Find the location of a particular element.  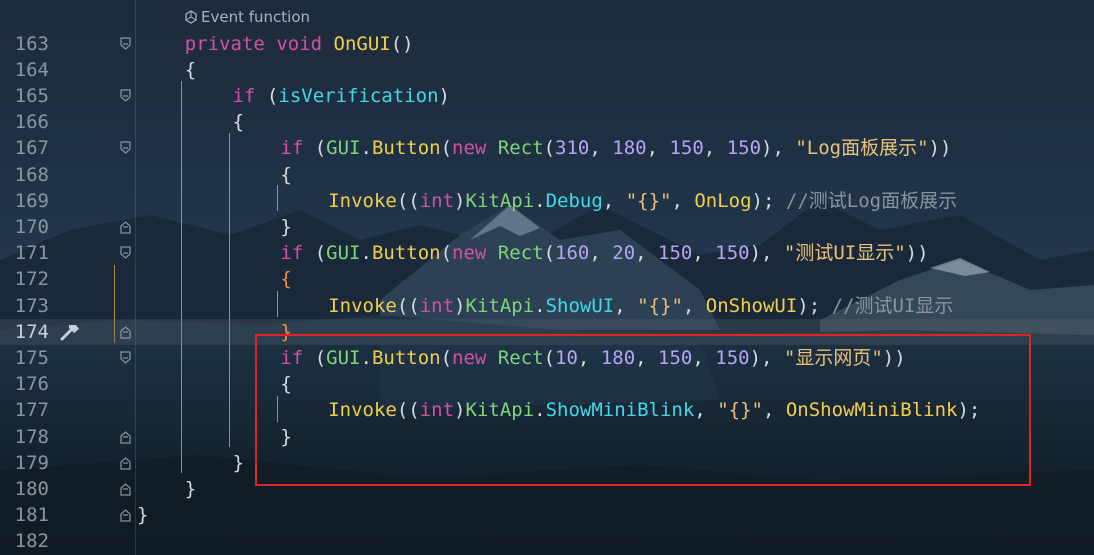

code-line: 182 is located at coordinates (547, 541).